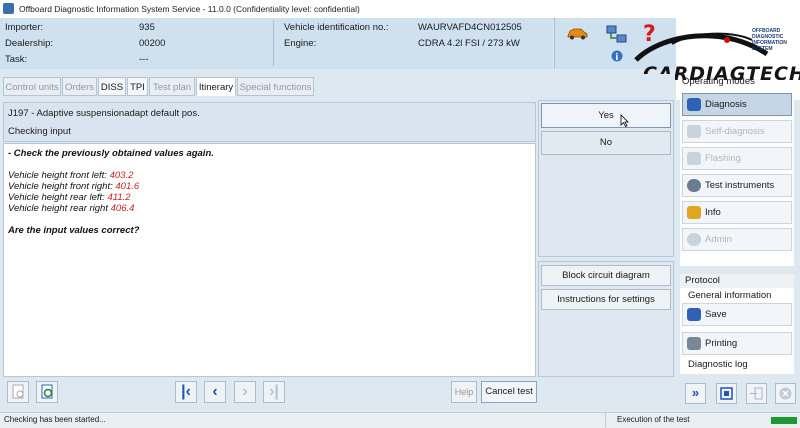 The image size is (800, 428). I want to click on cancel-test-button: Cancel test, so click(509, 392).